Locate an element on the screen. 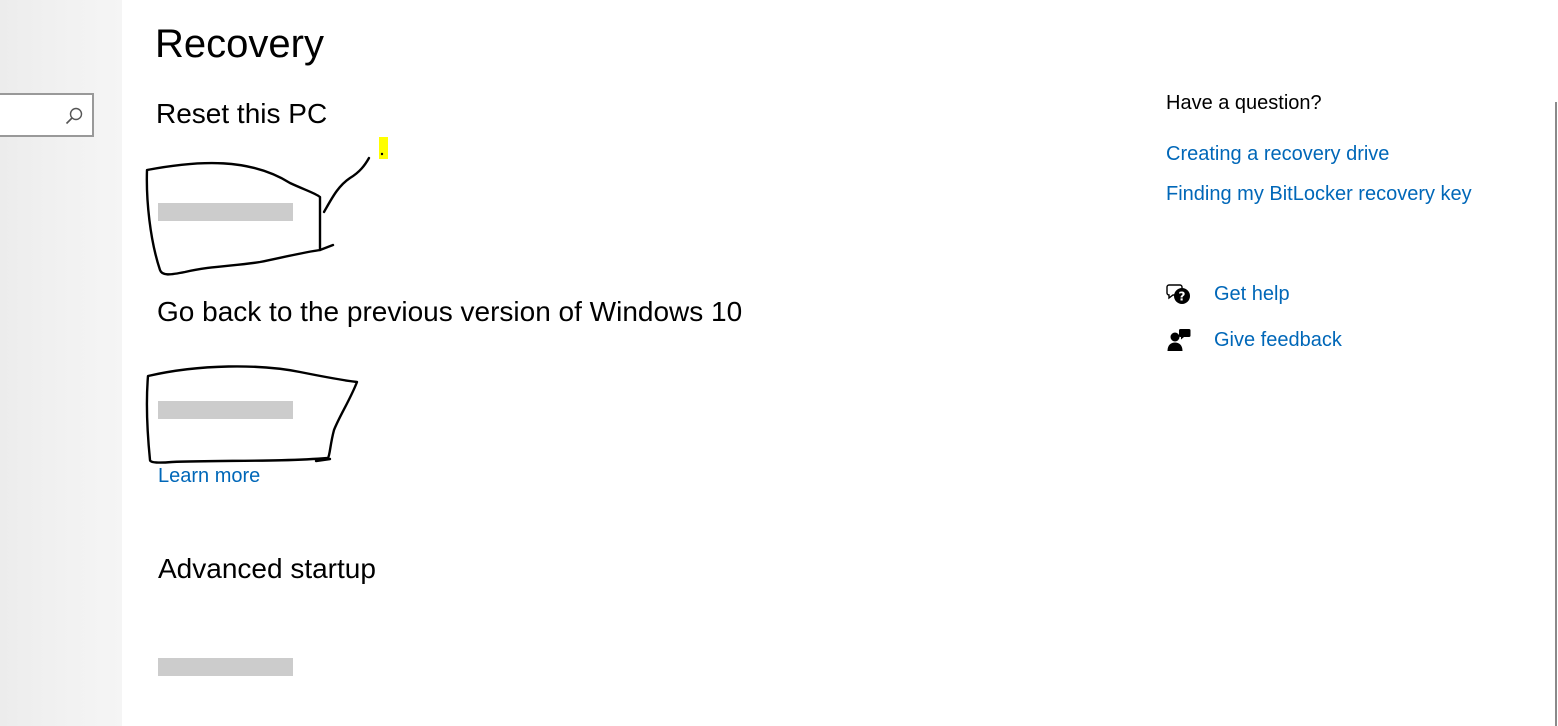 The image size is (1558, 726). help-chat-icon: ? is located at coordinates (1178, 294).